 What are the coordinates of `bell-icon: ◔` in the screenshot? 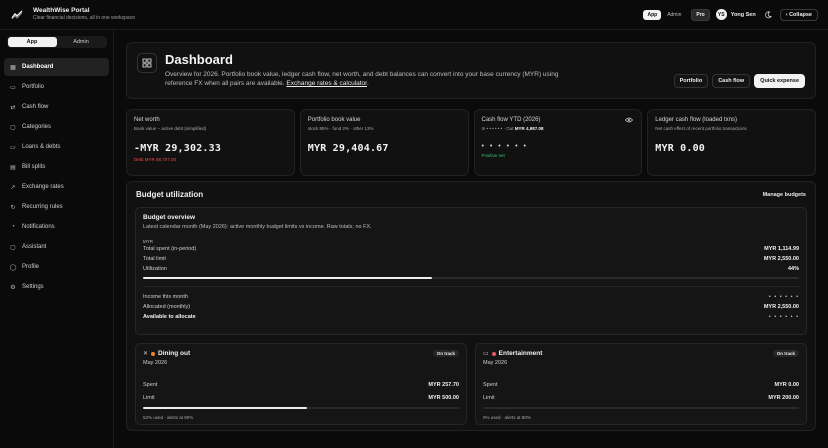 It's located at (13, 227).